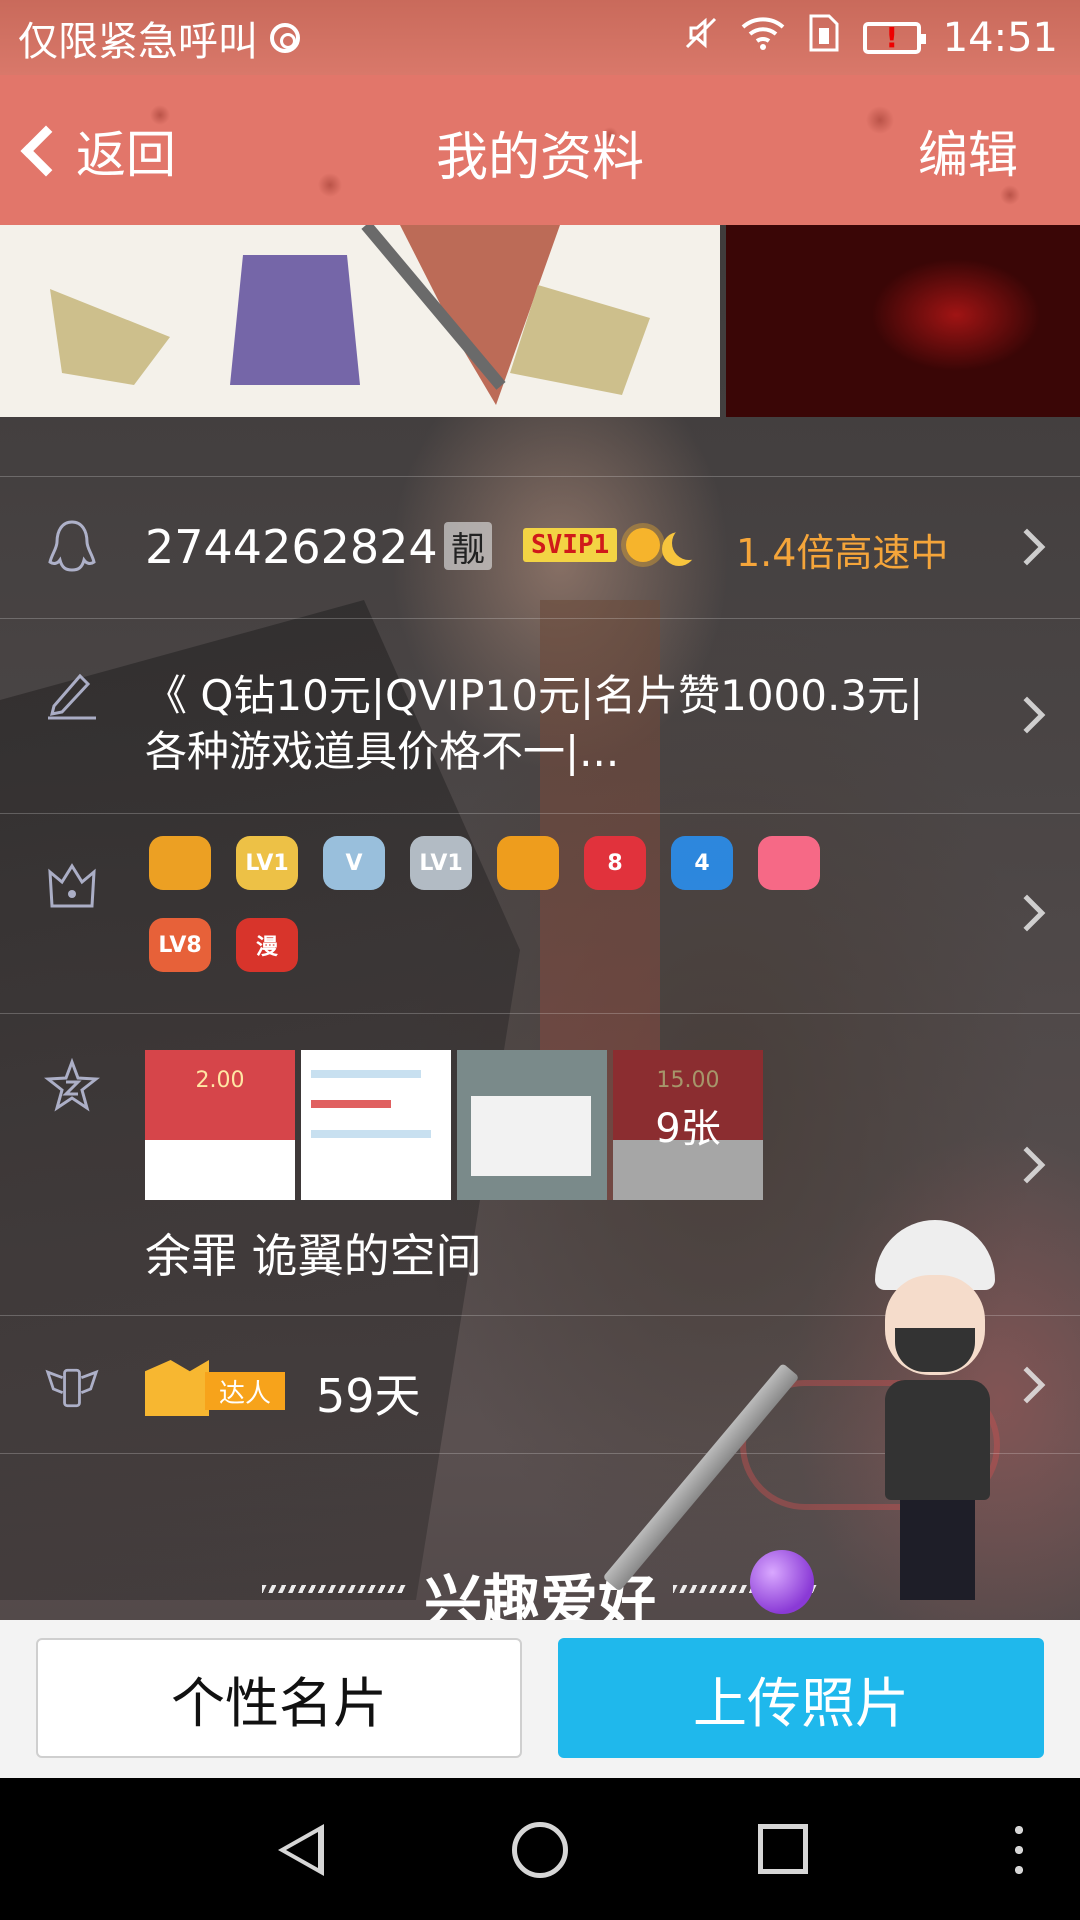 The image size is (1080, 1920). I want to click on star-4-medal-label: 4, so click(702, 863).